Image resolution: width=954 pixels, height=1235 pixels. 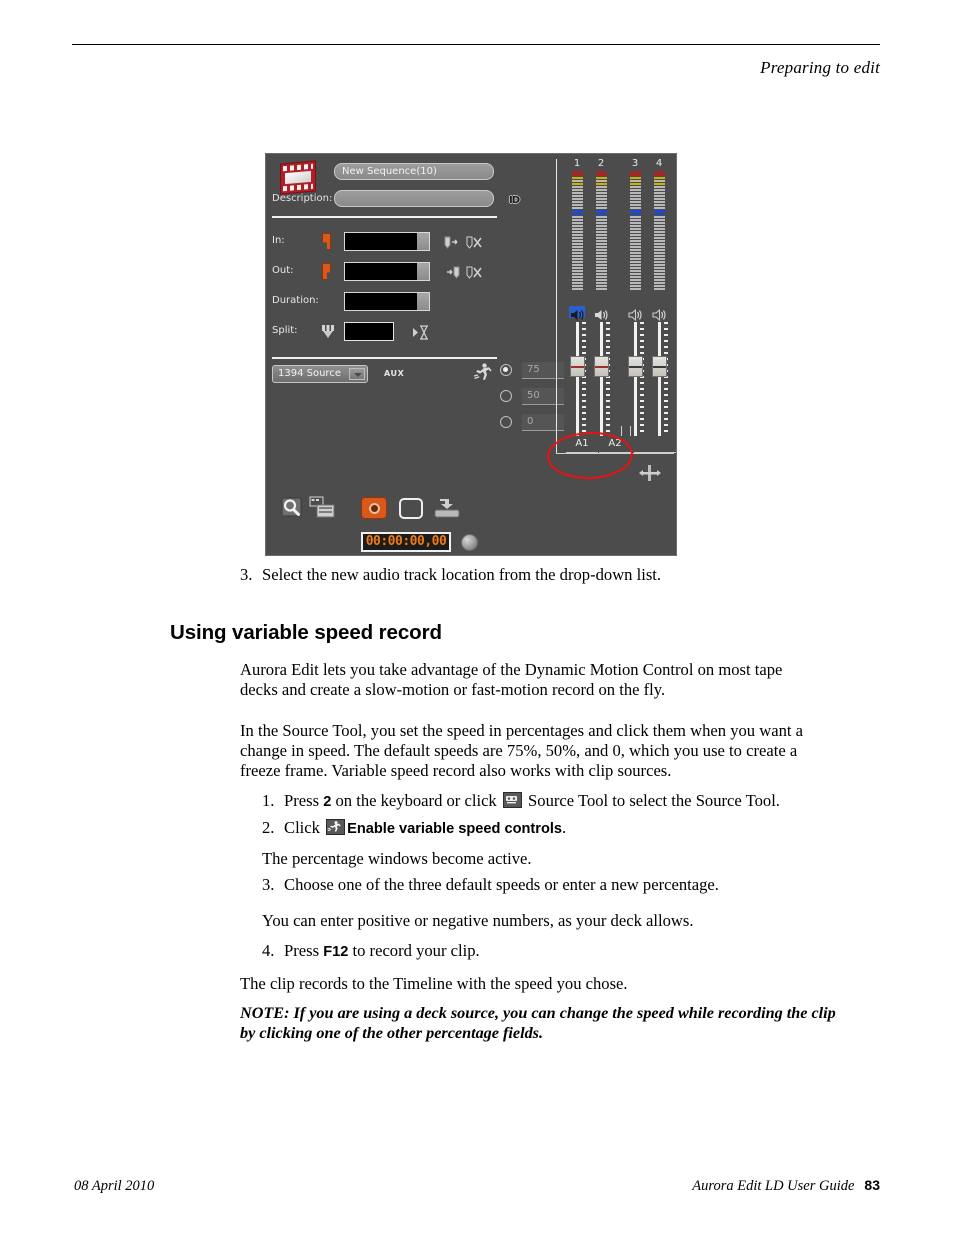 I want to click on footer-date: 08 April 2010, so click(x=114, y=1186).